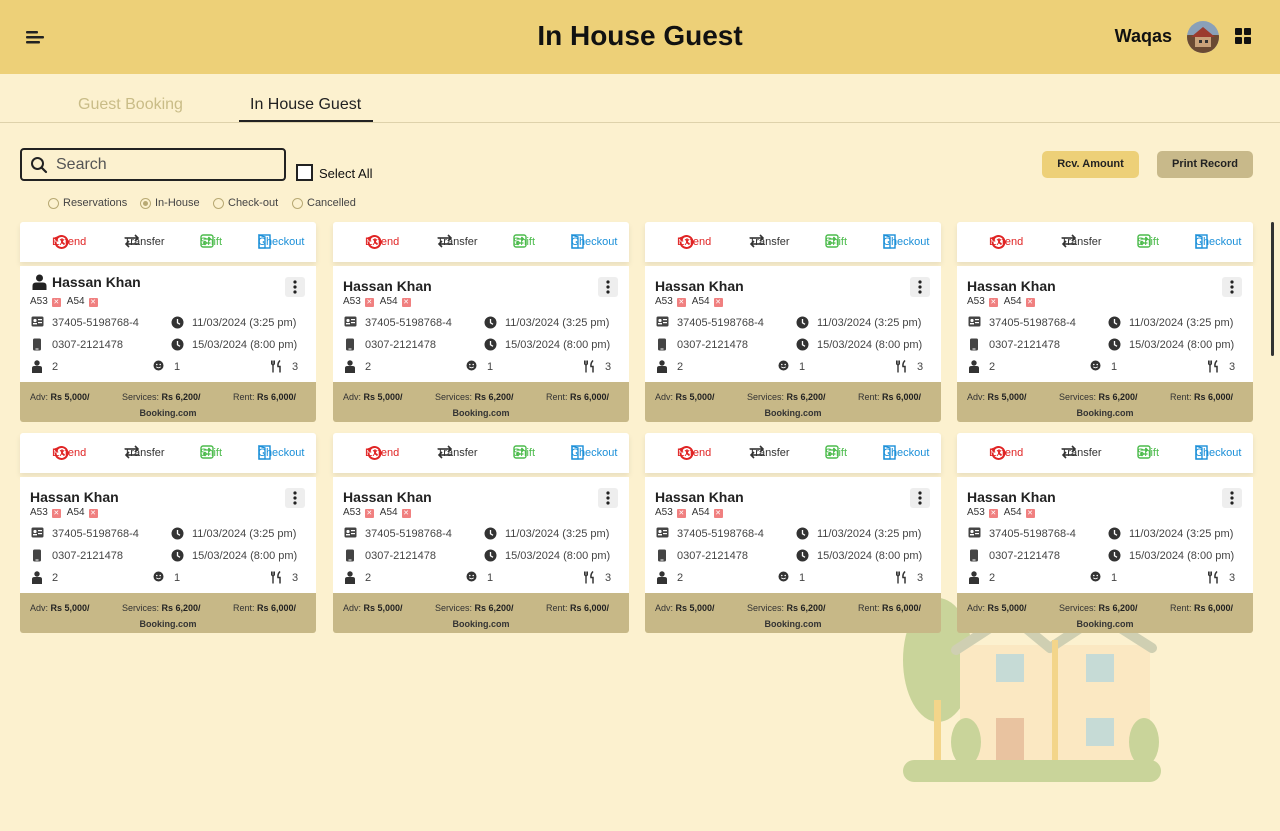 This screenshot has height=831, width=1280. I want to click on adults-value: 2, so click(368, 367).